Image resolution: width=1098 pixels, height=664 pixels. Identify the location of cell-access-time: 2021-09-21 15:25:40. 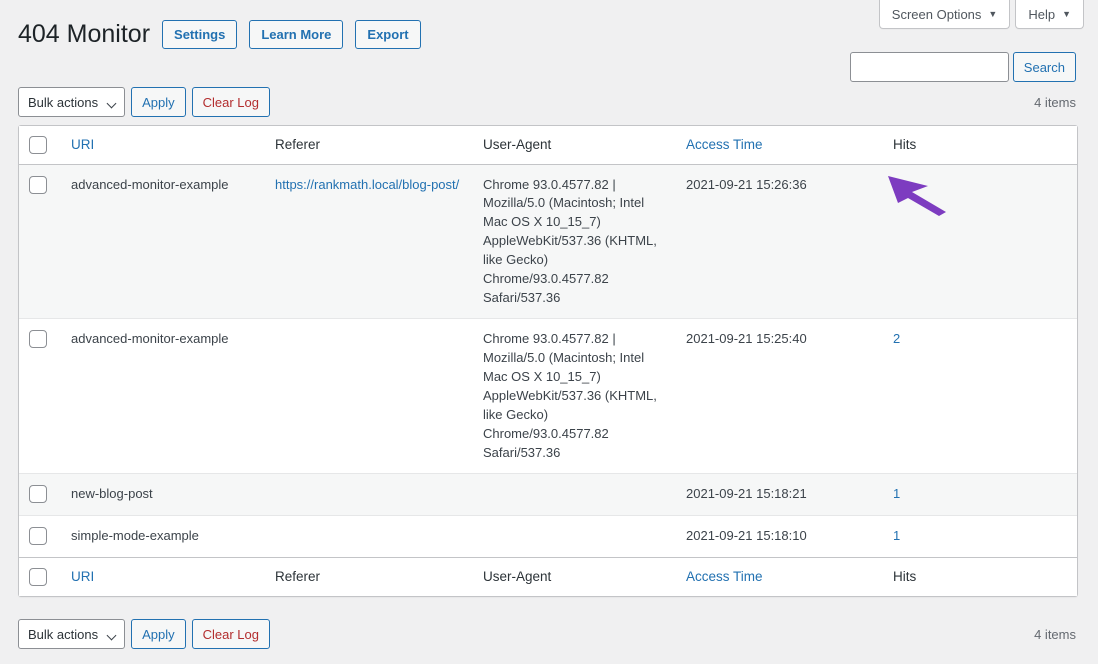
(779, 395).